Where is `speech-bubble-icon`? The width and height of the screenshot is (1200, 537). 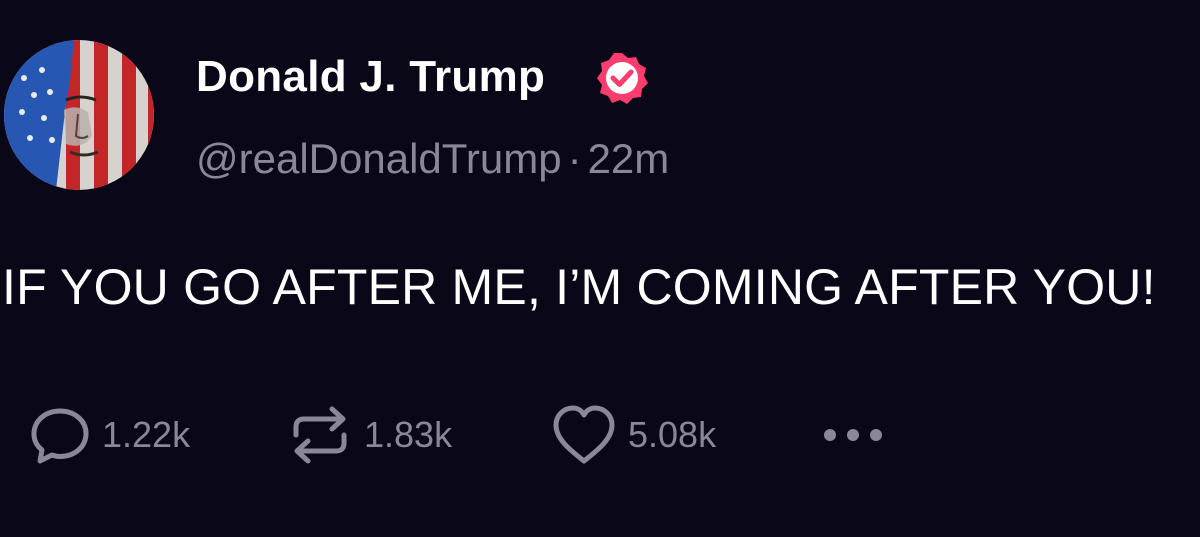 speech-bubble-icon is located at coordinates (60, 436).